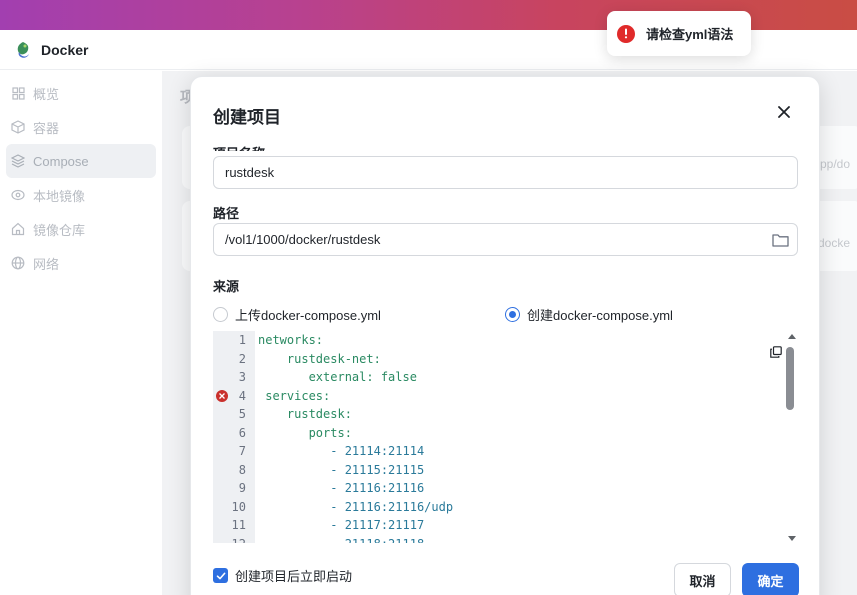 Image resolution: width=857 pixels, height=595 pixels. I want to click on code-line: 2 rustdesk-net:, so click(493, 359).